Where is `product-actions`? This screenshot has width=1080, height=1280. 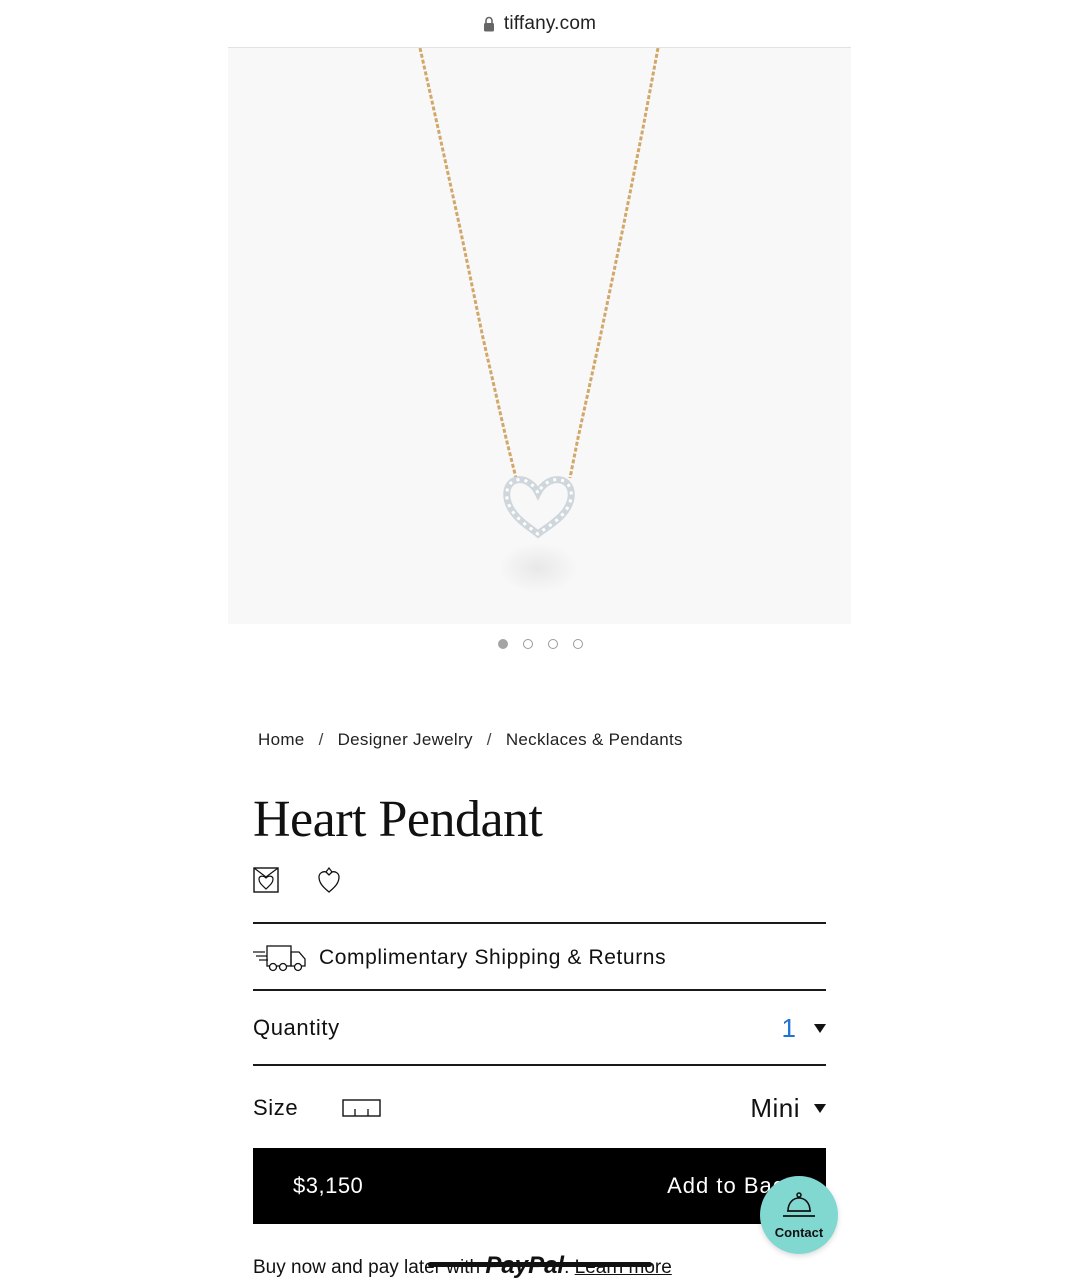
product-actions is located at coordinates (297, 880).